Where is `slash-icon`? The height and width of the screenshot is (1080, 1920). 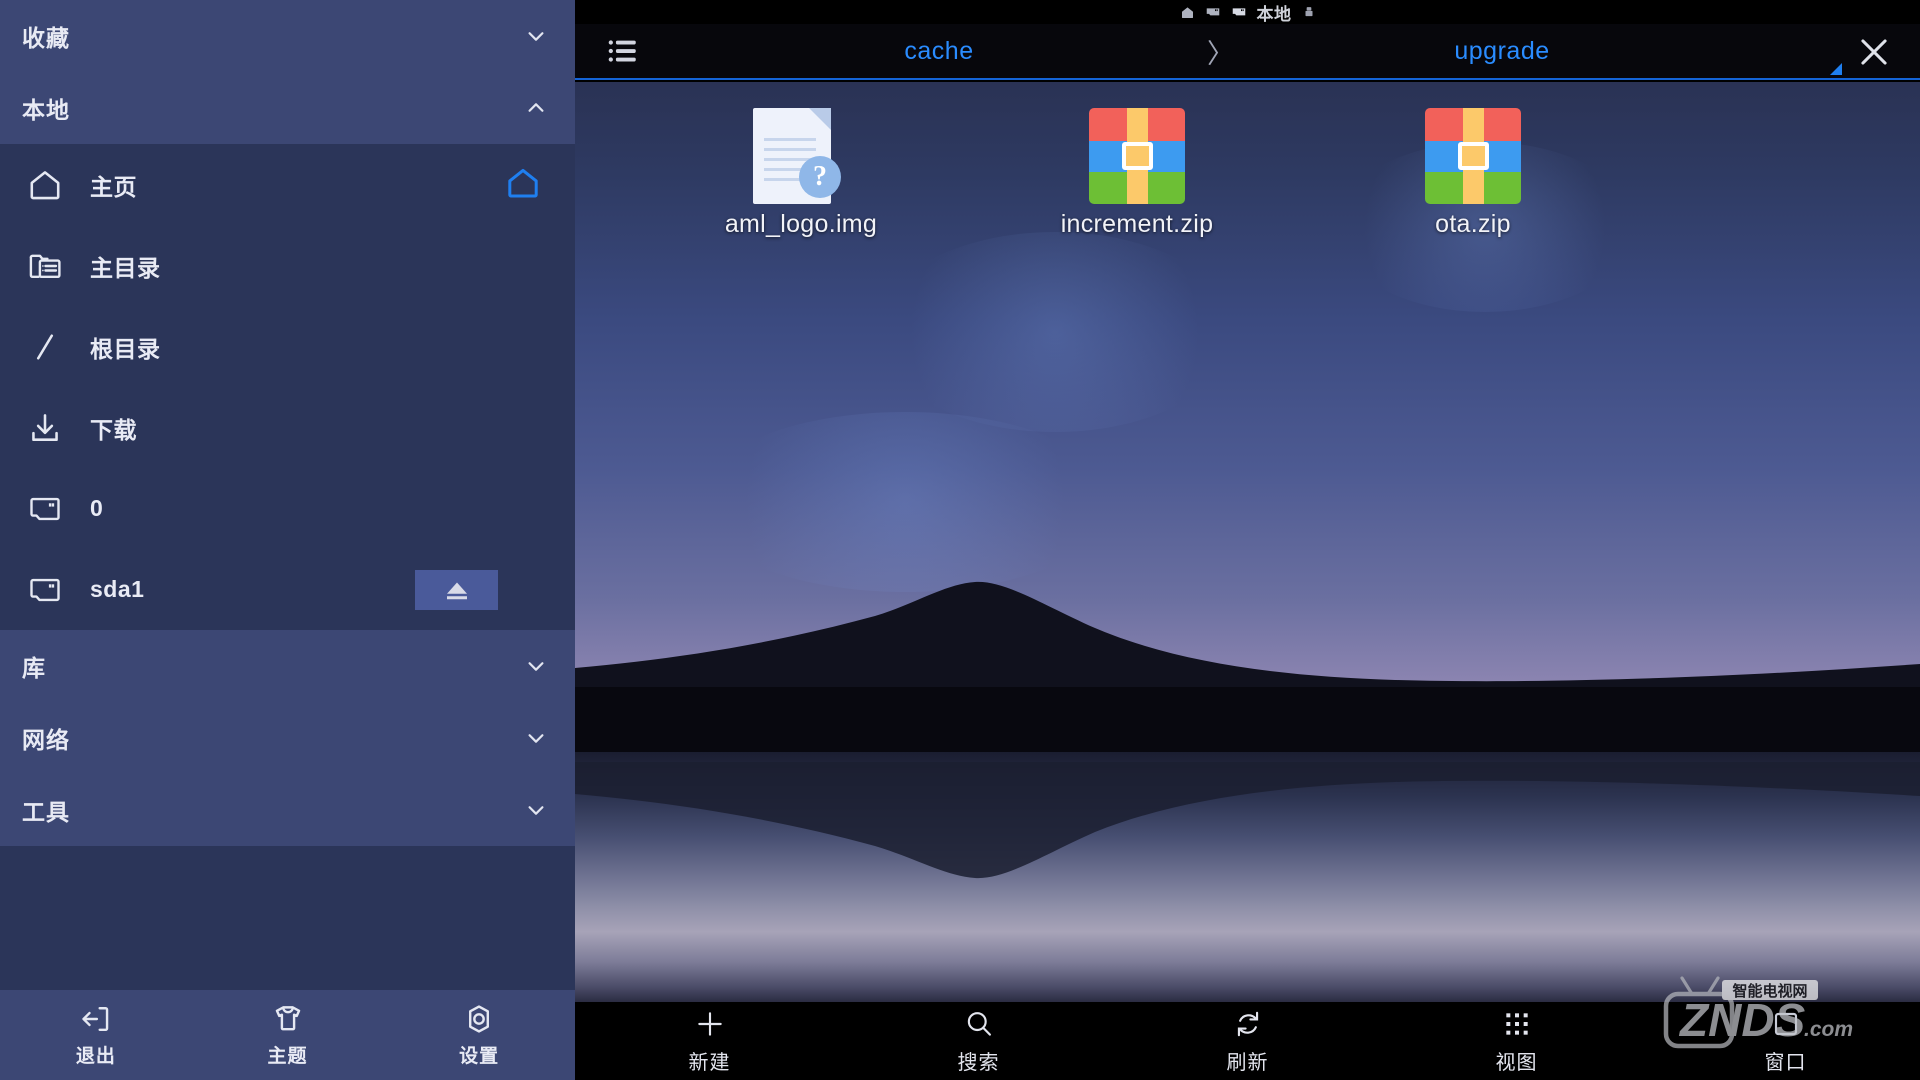 slash-icon is located at coordinates (45, 347).